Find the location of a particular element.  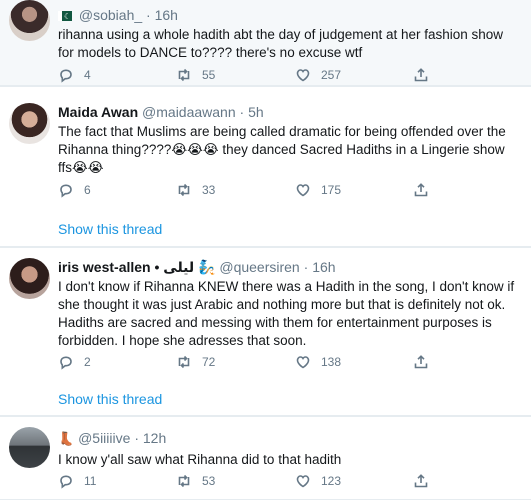

reply-button: 11 is located at coordinates (77, 481).